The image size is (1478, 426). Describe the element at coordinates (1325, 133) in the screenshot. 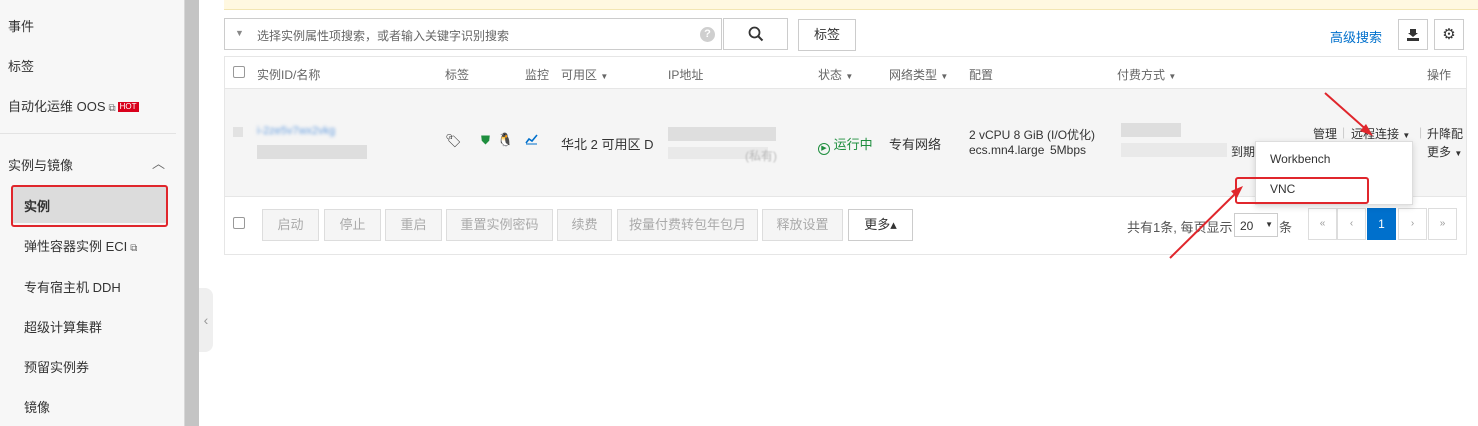

I see `manage-link: 管理` at that location.